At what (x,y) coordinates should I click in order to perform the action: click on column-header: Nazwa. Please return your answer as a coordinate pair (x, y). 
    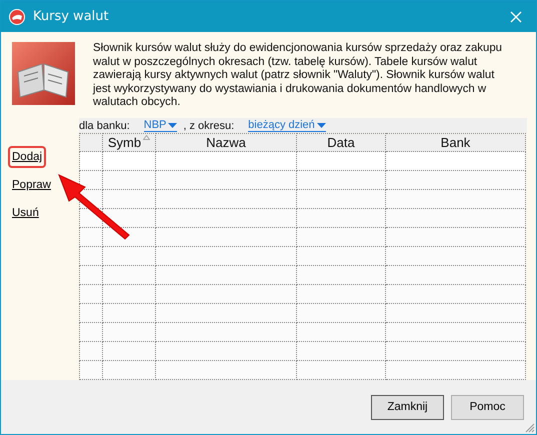
    Looking at the image, I should click on (226, 143).